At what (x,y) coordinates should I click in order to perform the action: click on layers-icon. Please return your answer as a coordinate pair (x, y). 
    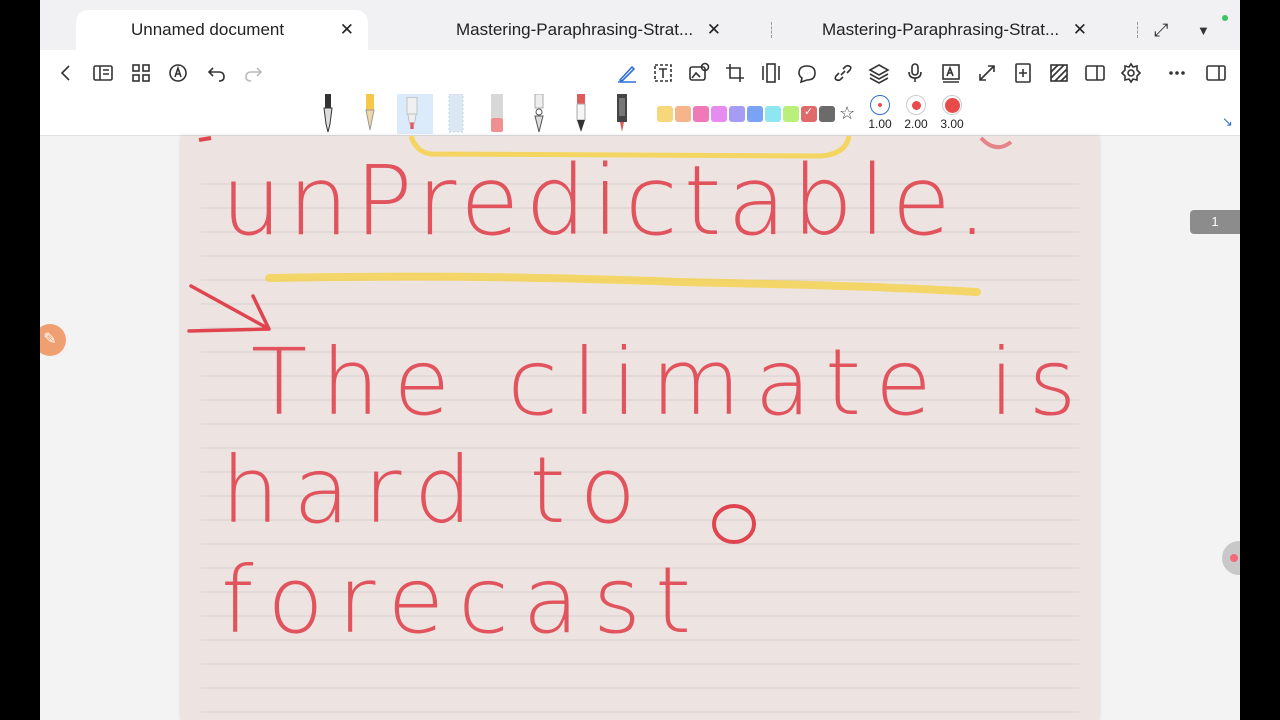
    Looking at the image, I should click on (879, 73).